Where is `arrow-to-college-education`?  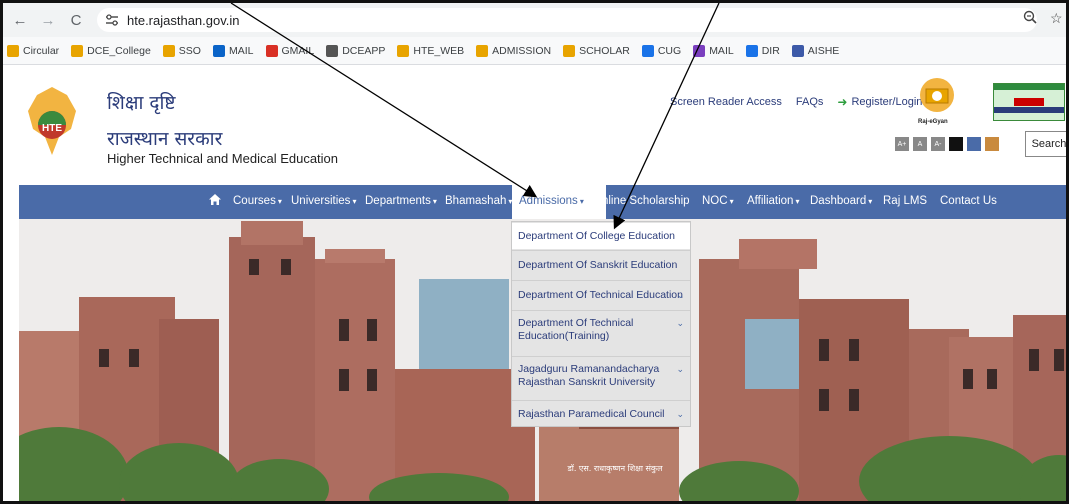
arrow-to-college-education is located at coordinates (666, 116).